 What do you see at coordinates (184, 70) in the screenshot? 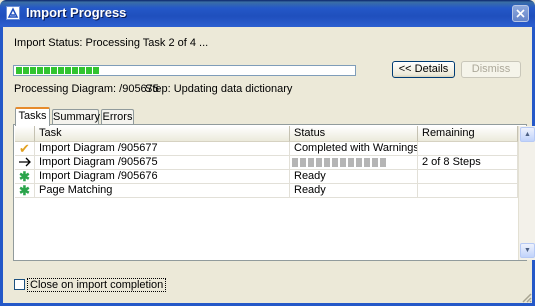
I see `overall-progress-bar` at bounding box center [184, 70].